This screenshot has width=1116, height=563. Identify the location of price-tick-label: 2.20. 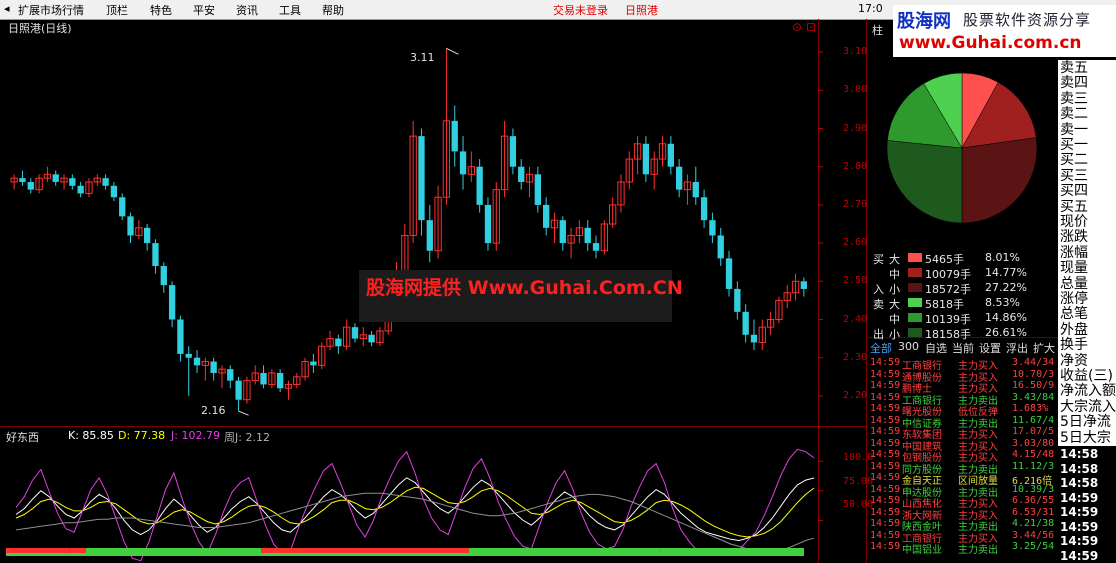
(855, 395).